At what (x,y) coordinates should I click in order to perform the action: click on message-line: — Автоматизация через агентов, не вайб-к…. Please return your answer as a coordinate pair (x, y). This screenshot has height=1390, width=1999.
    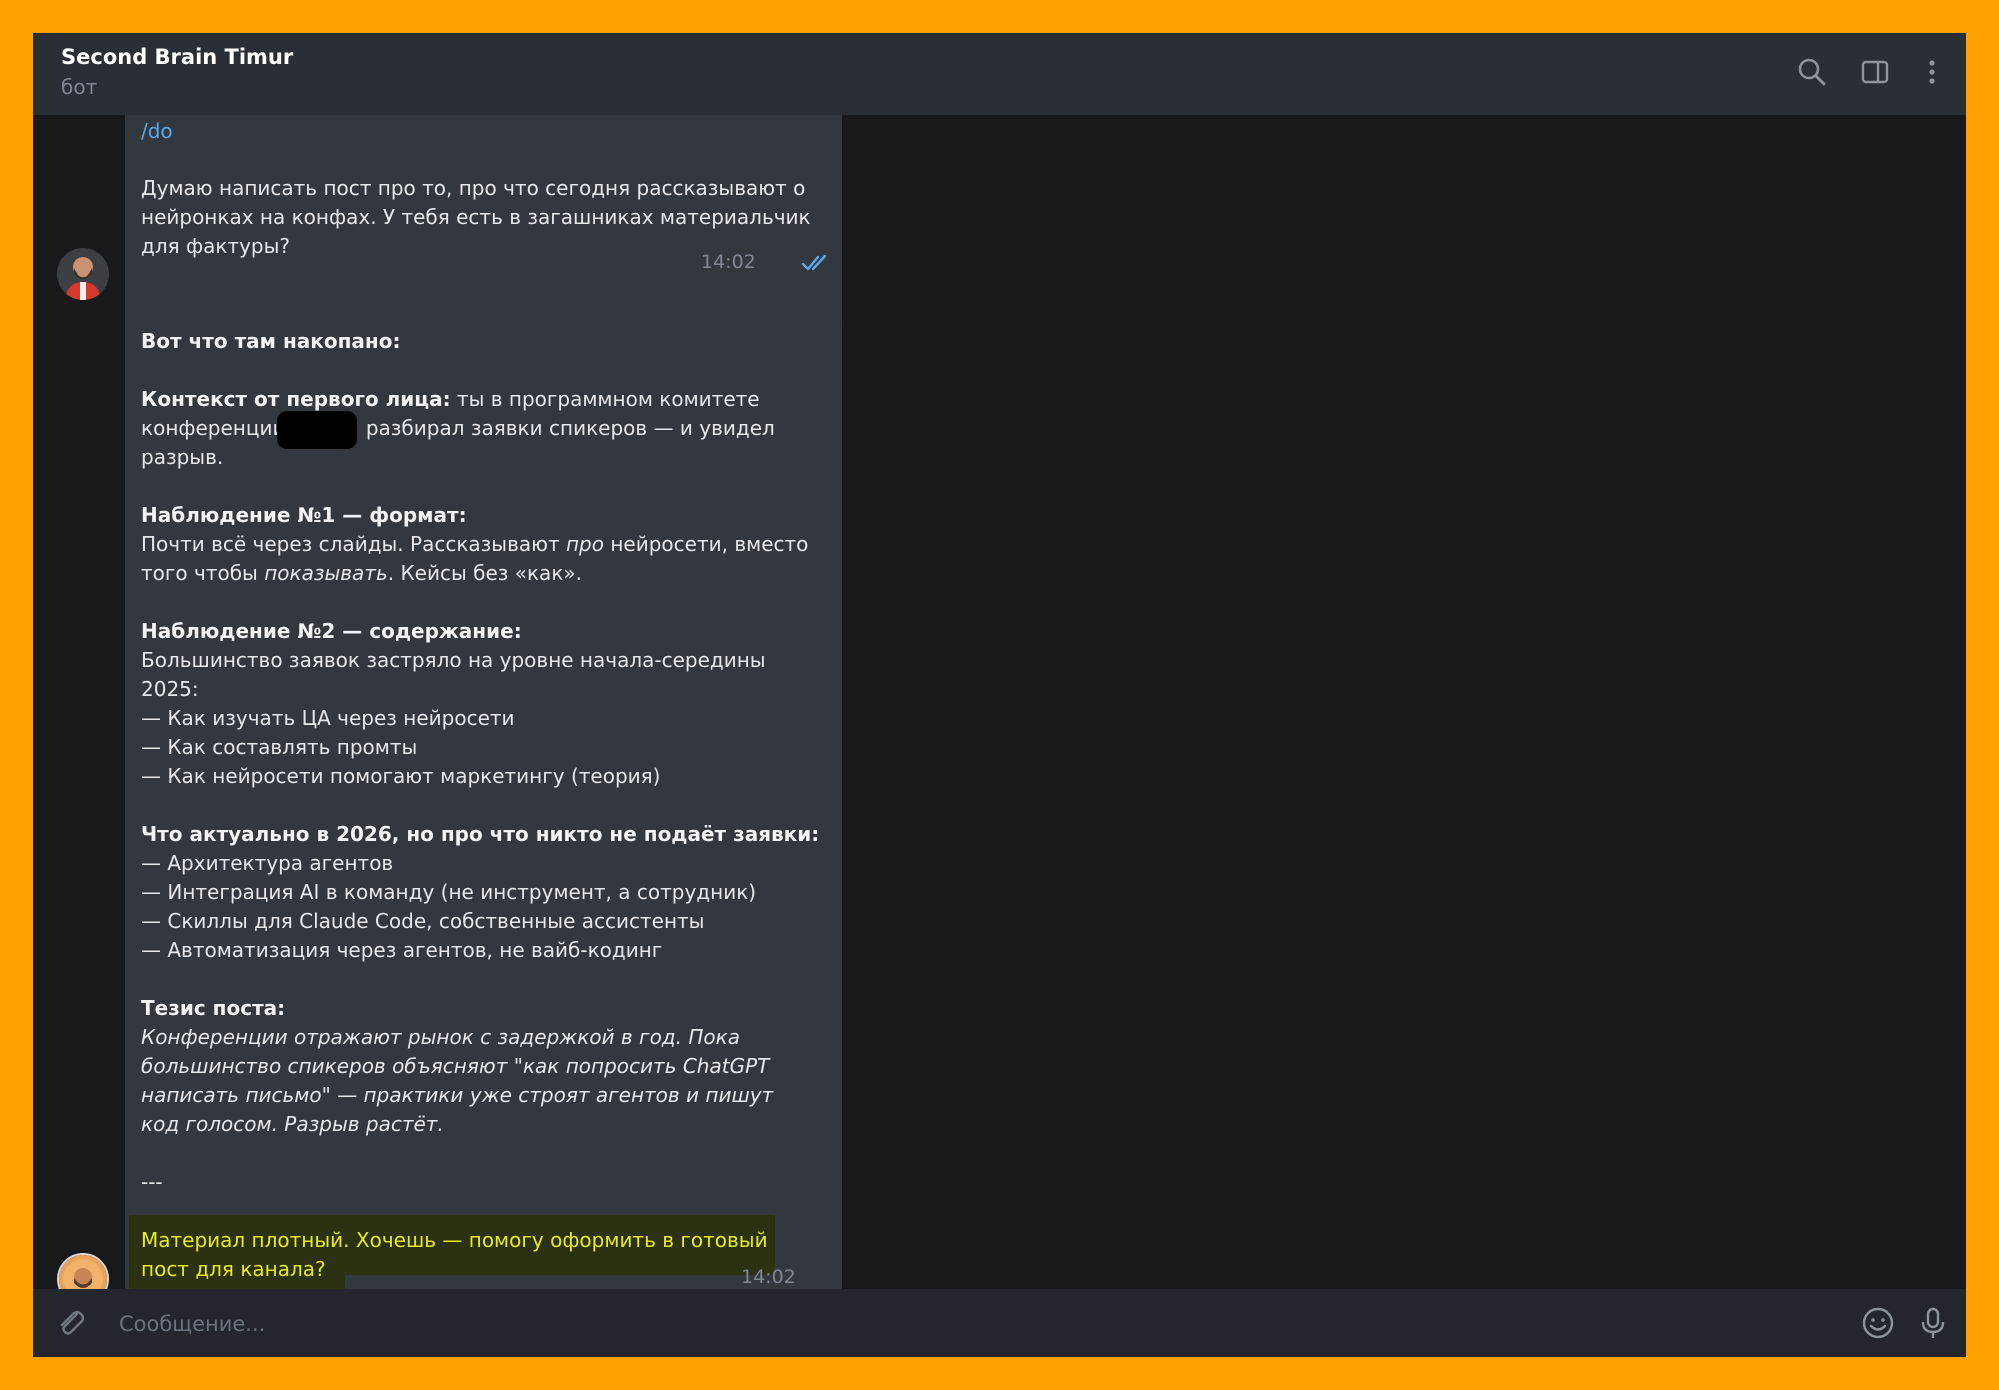
    Looking at the image, I should click on (402, 950).